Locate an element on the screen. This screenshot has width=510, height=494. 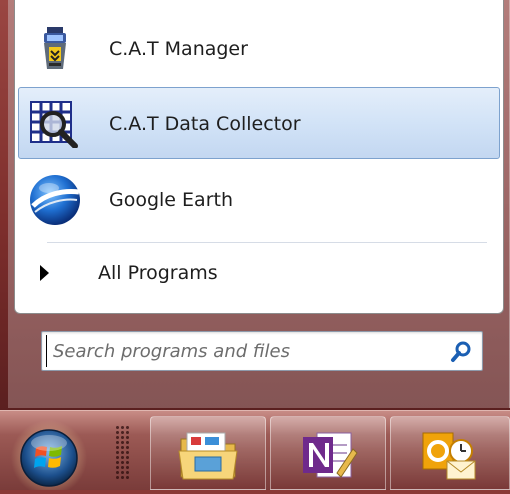
onenote-icon is located at coordinates (330, 455).